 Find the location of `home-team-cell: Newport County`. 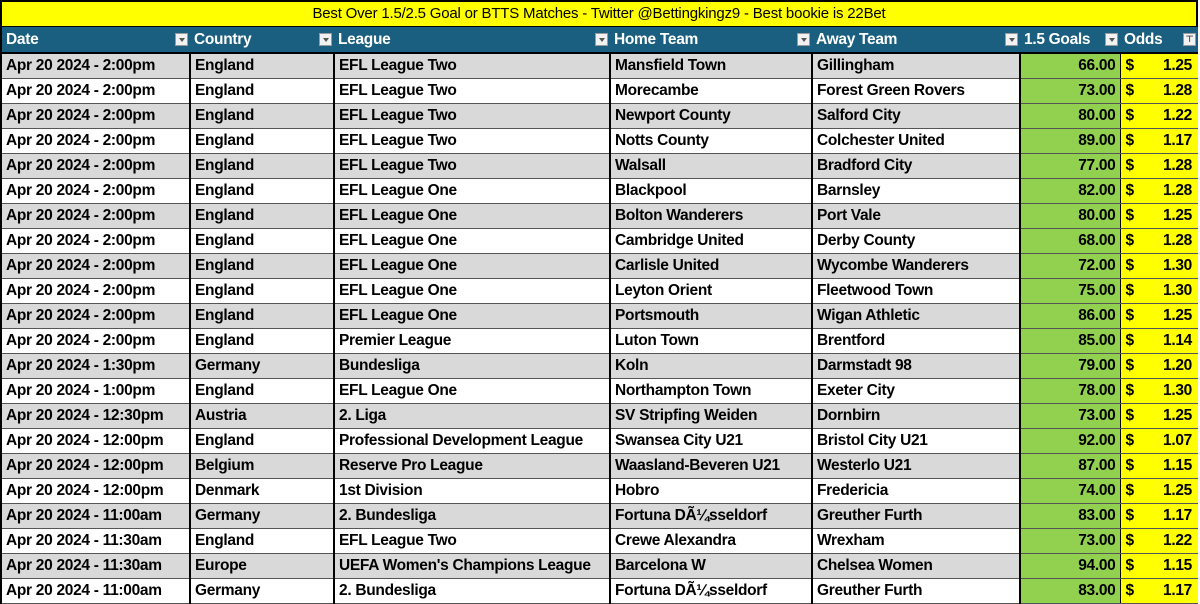

home-team-cell: Newport County is located at coordinates (711, 116).